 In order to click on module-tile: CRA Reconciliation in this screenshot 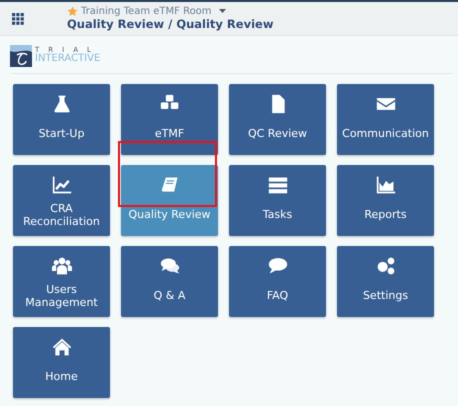, I will do `click(61, 200)`.